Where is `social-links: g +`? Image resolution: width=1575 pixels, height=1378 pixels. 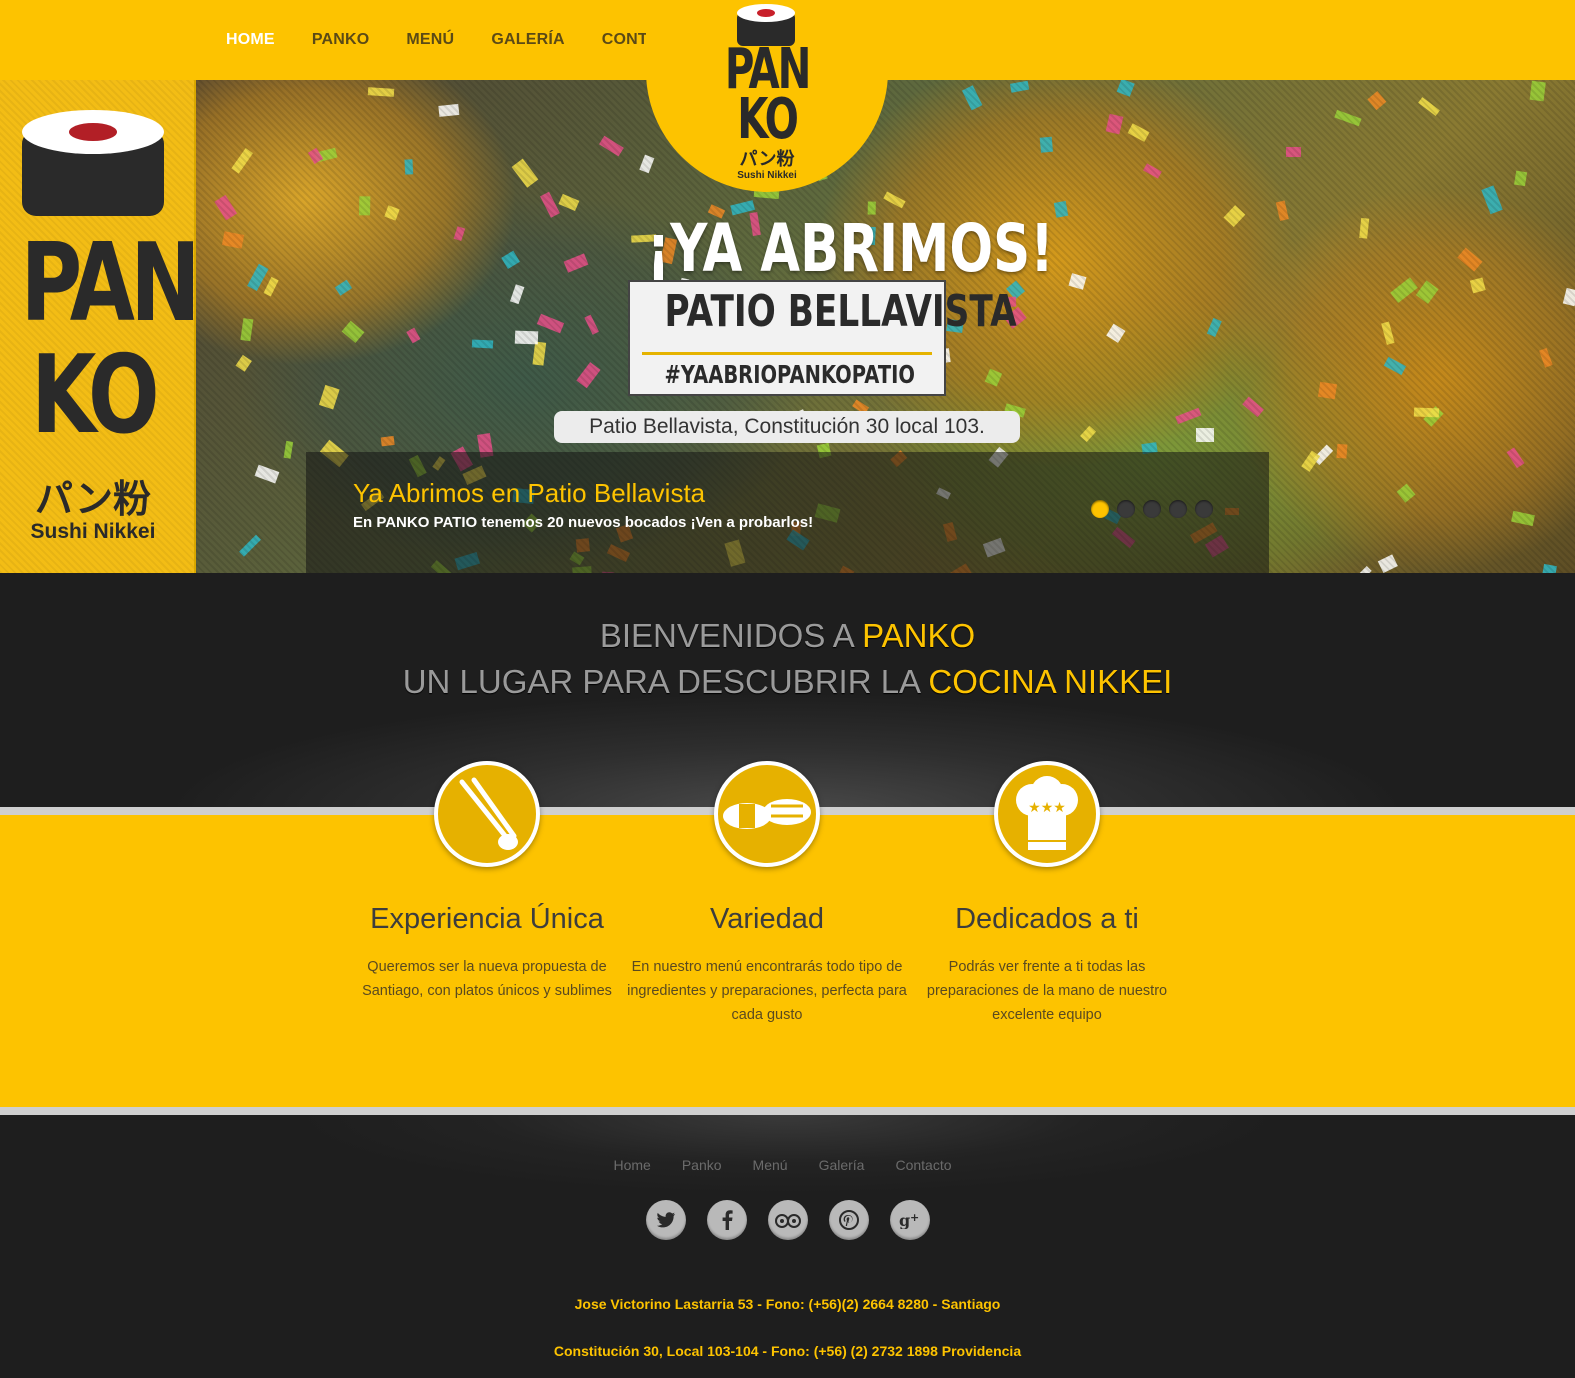
social-links: g + is located at coordinates (787, 1220).